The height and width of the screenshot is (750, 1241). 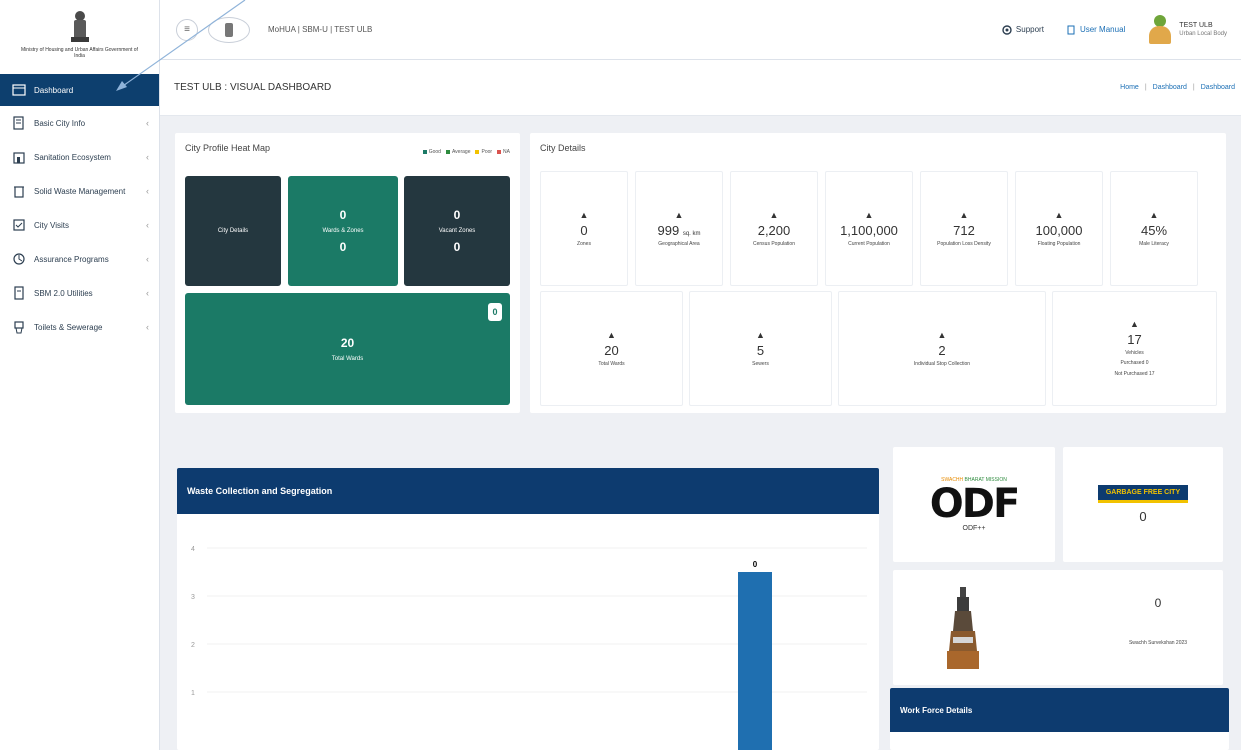 I want to click on survekshan-card: 0 Swachh Survekshan 2023, so click(x=1058, y=627).